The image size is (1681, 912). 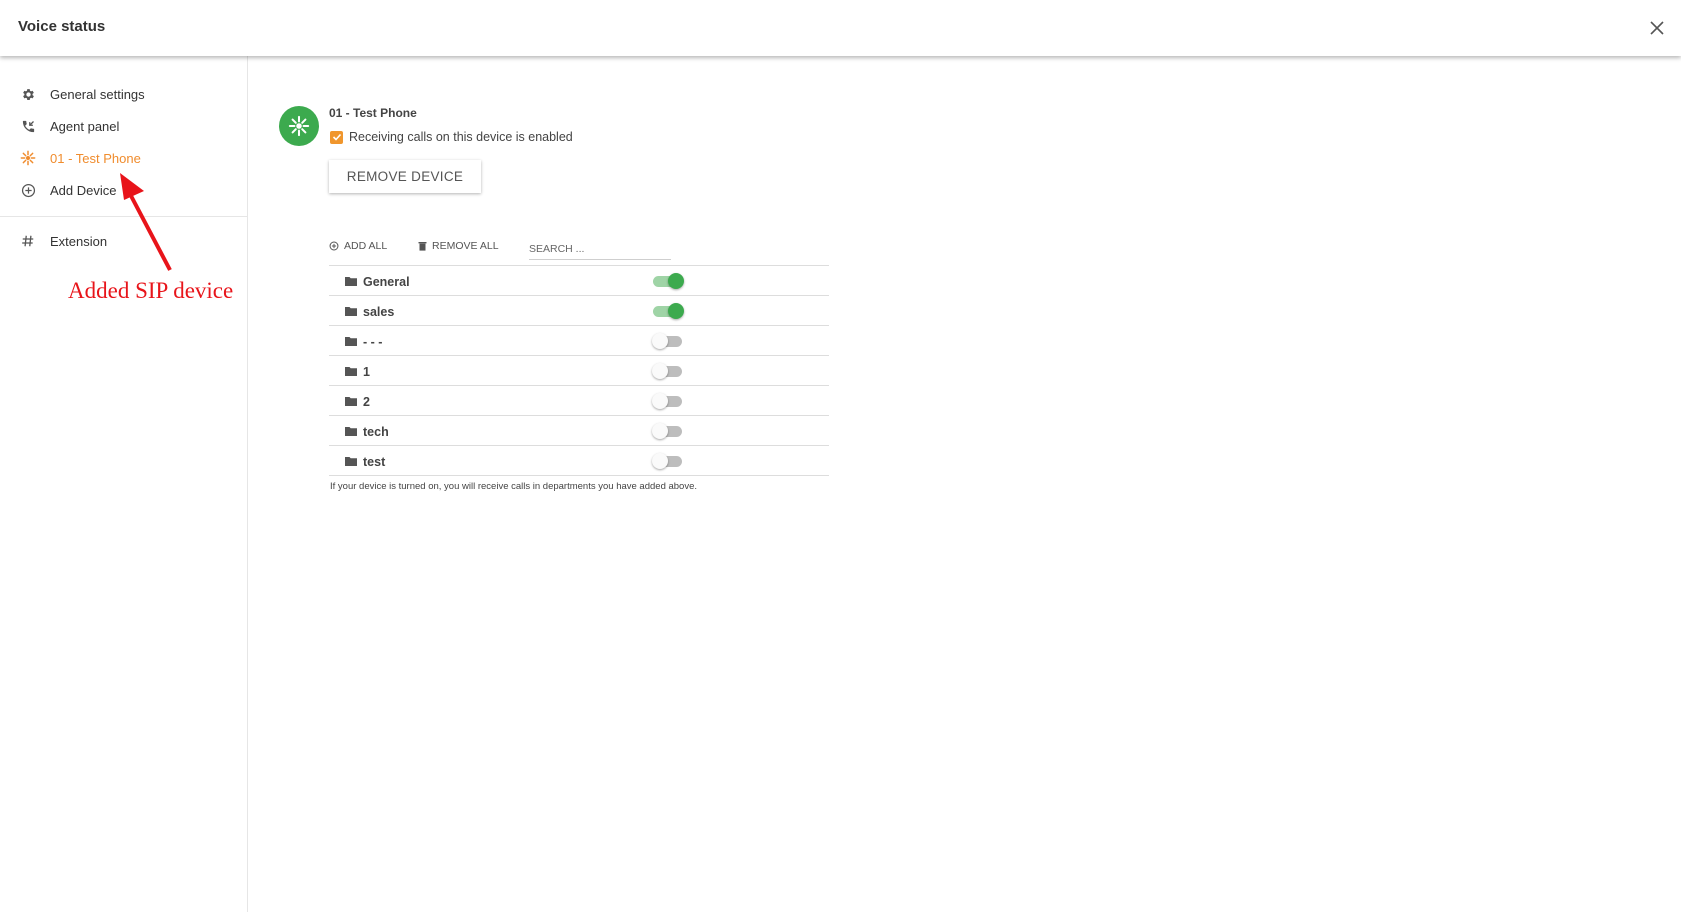 What do you see at coordinates (373, 342) in the screenshot?
I see `department-name: - - -` at bounding box center [373, 342].